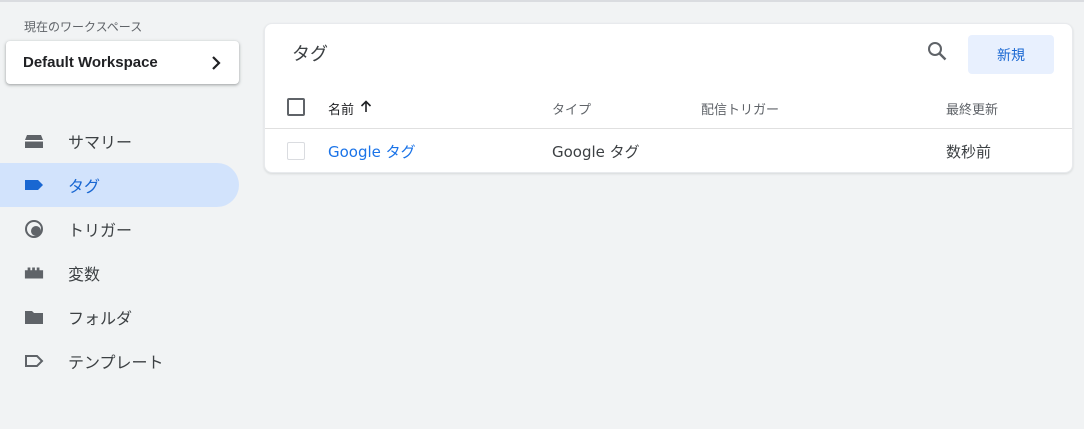  What do you see at coordinates (310, 54) in the screenshot?
I see `page-title: タグ` at bounding box center [310, 54].